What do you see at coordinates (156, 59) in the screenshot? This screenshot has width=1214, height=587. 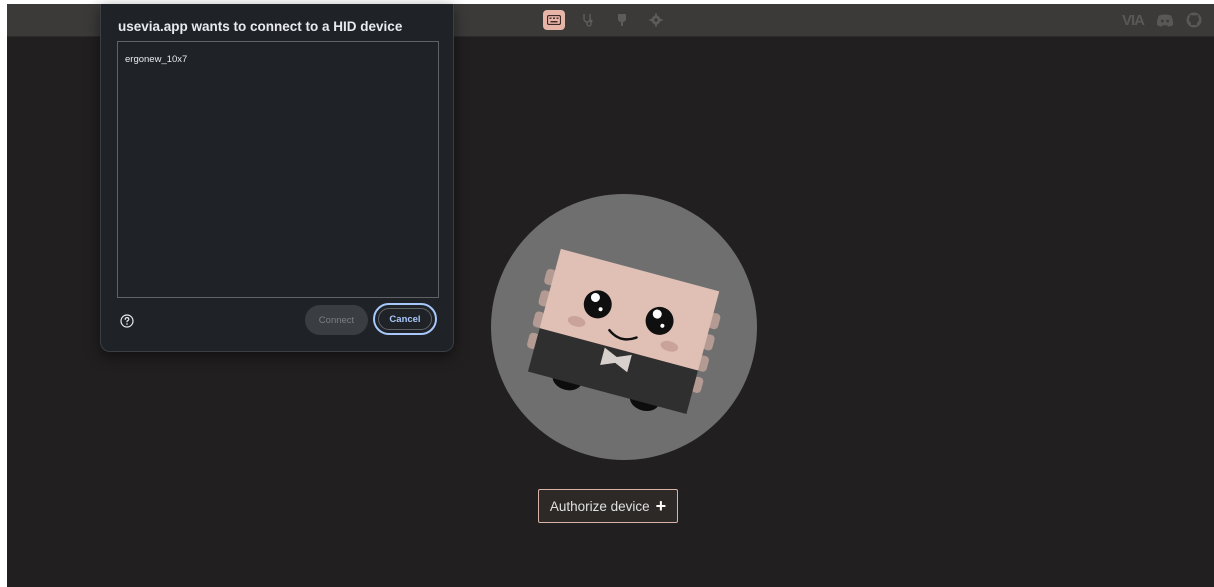 I see `device-list-item: ergonew_10x7` at bounding box center [156, 59].